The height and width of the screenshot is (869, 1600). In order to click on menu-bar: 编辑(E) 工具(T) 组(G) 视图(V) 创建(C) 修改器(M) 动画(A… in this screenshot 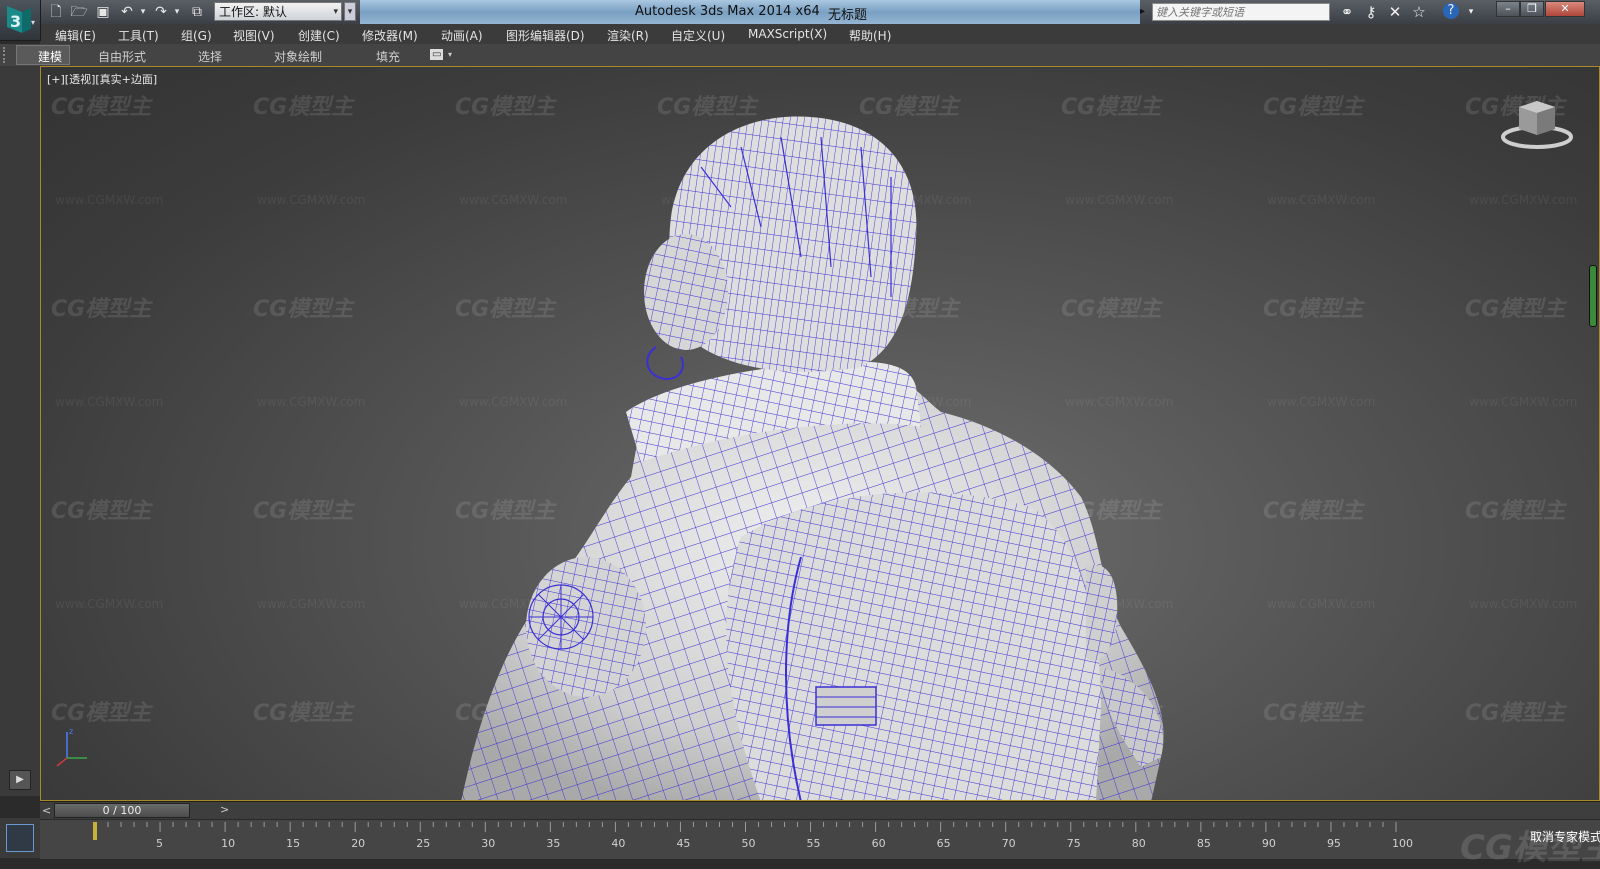, I will do `click(820, 34)`.